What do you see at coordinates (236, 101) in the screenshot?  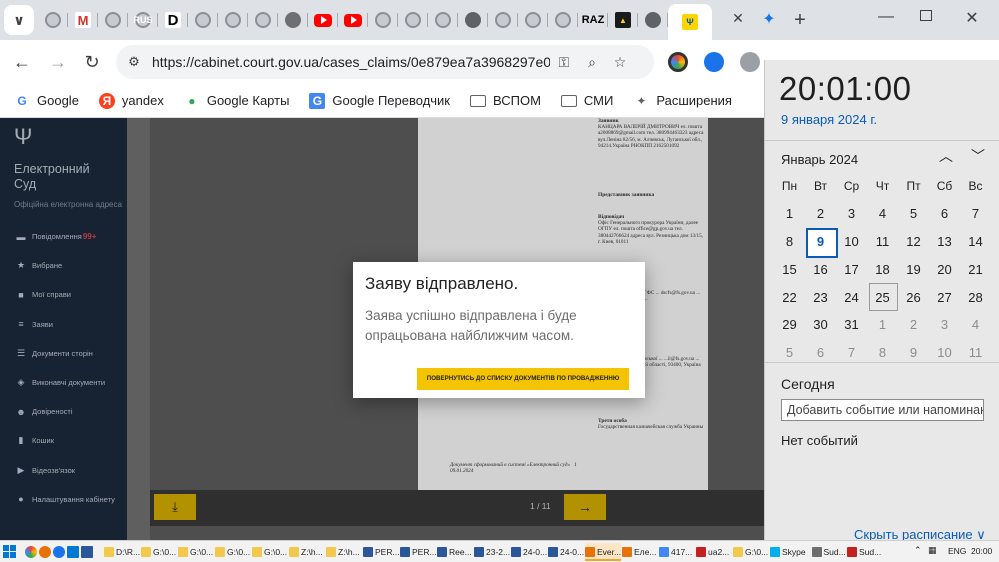 I see `bookmark-item: ● Google Карты` at bounding box center [236, 101].